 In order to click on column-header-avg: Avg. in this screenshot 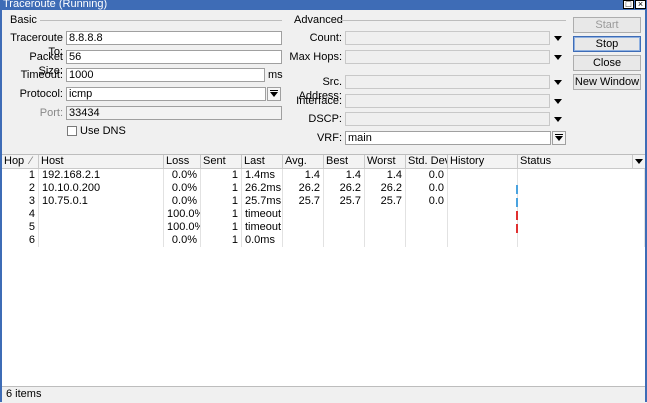, I will do `click(303, 161)`.